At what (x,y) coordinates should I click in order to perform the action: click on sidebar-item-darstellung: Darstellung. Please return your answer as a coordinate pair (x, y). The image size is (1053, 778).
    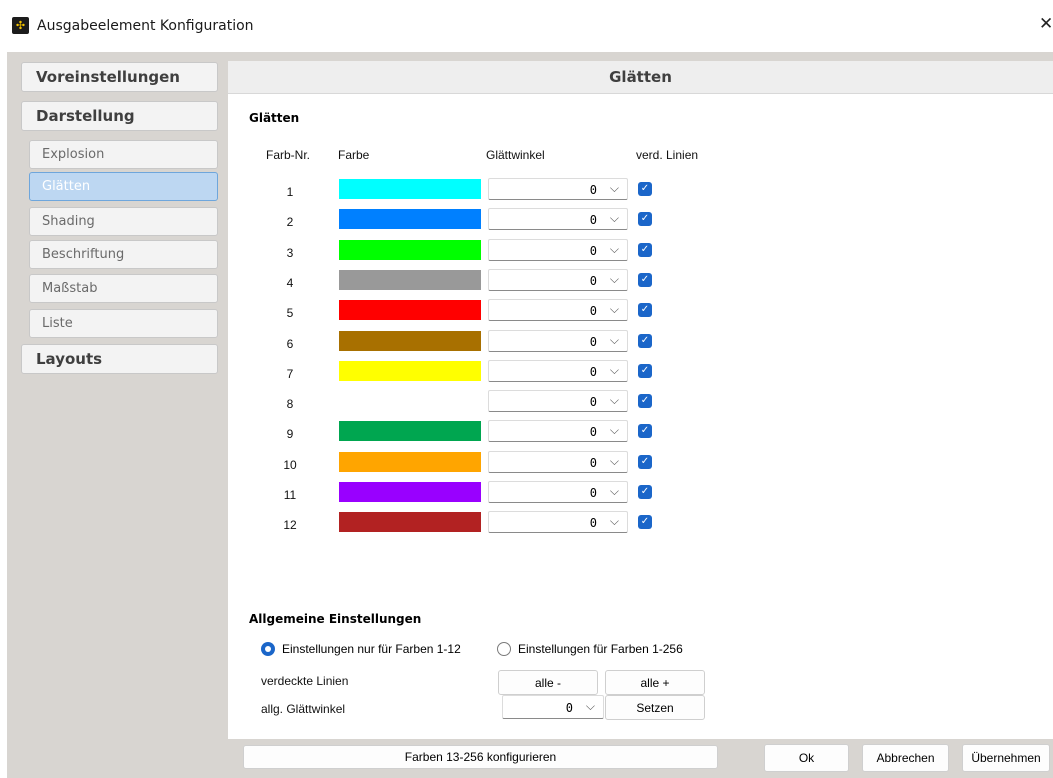
    Looking at the image, I should click on (119, 116).